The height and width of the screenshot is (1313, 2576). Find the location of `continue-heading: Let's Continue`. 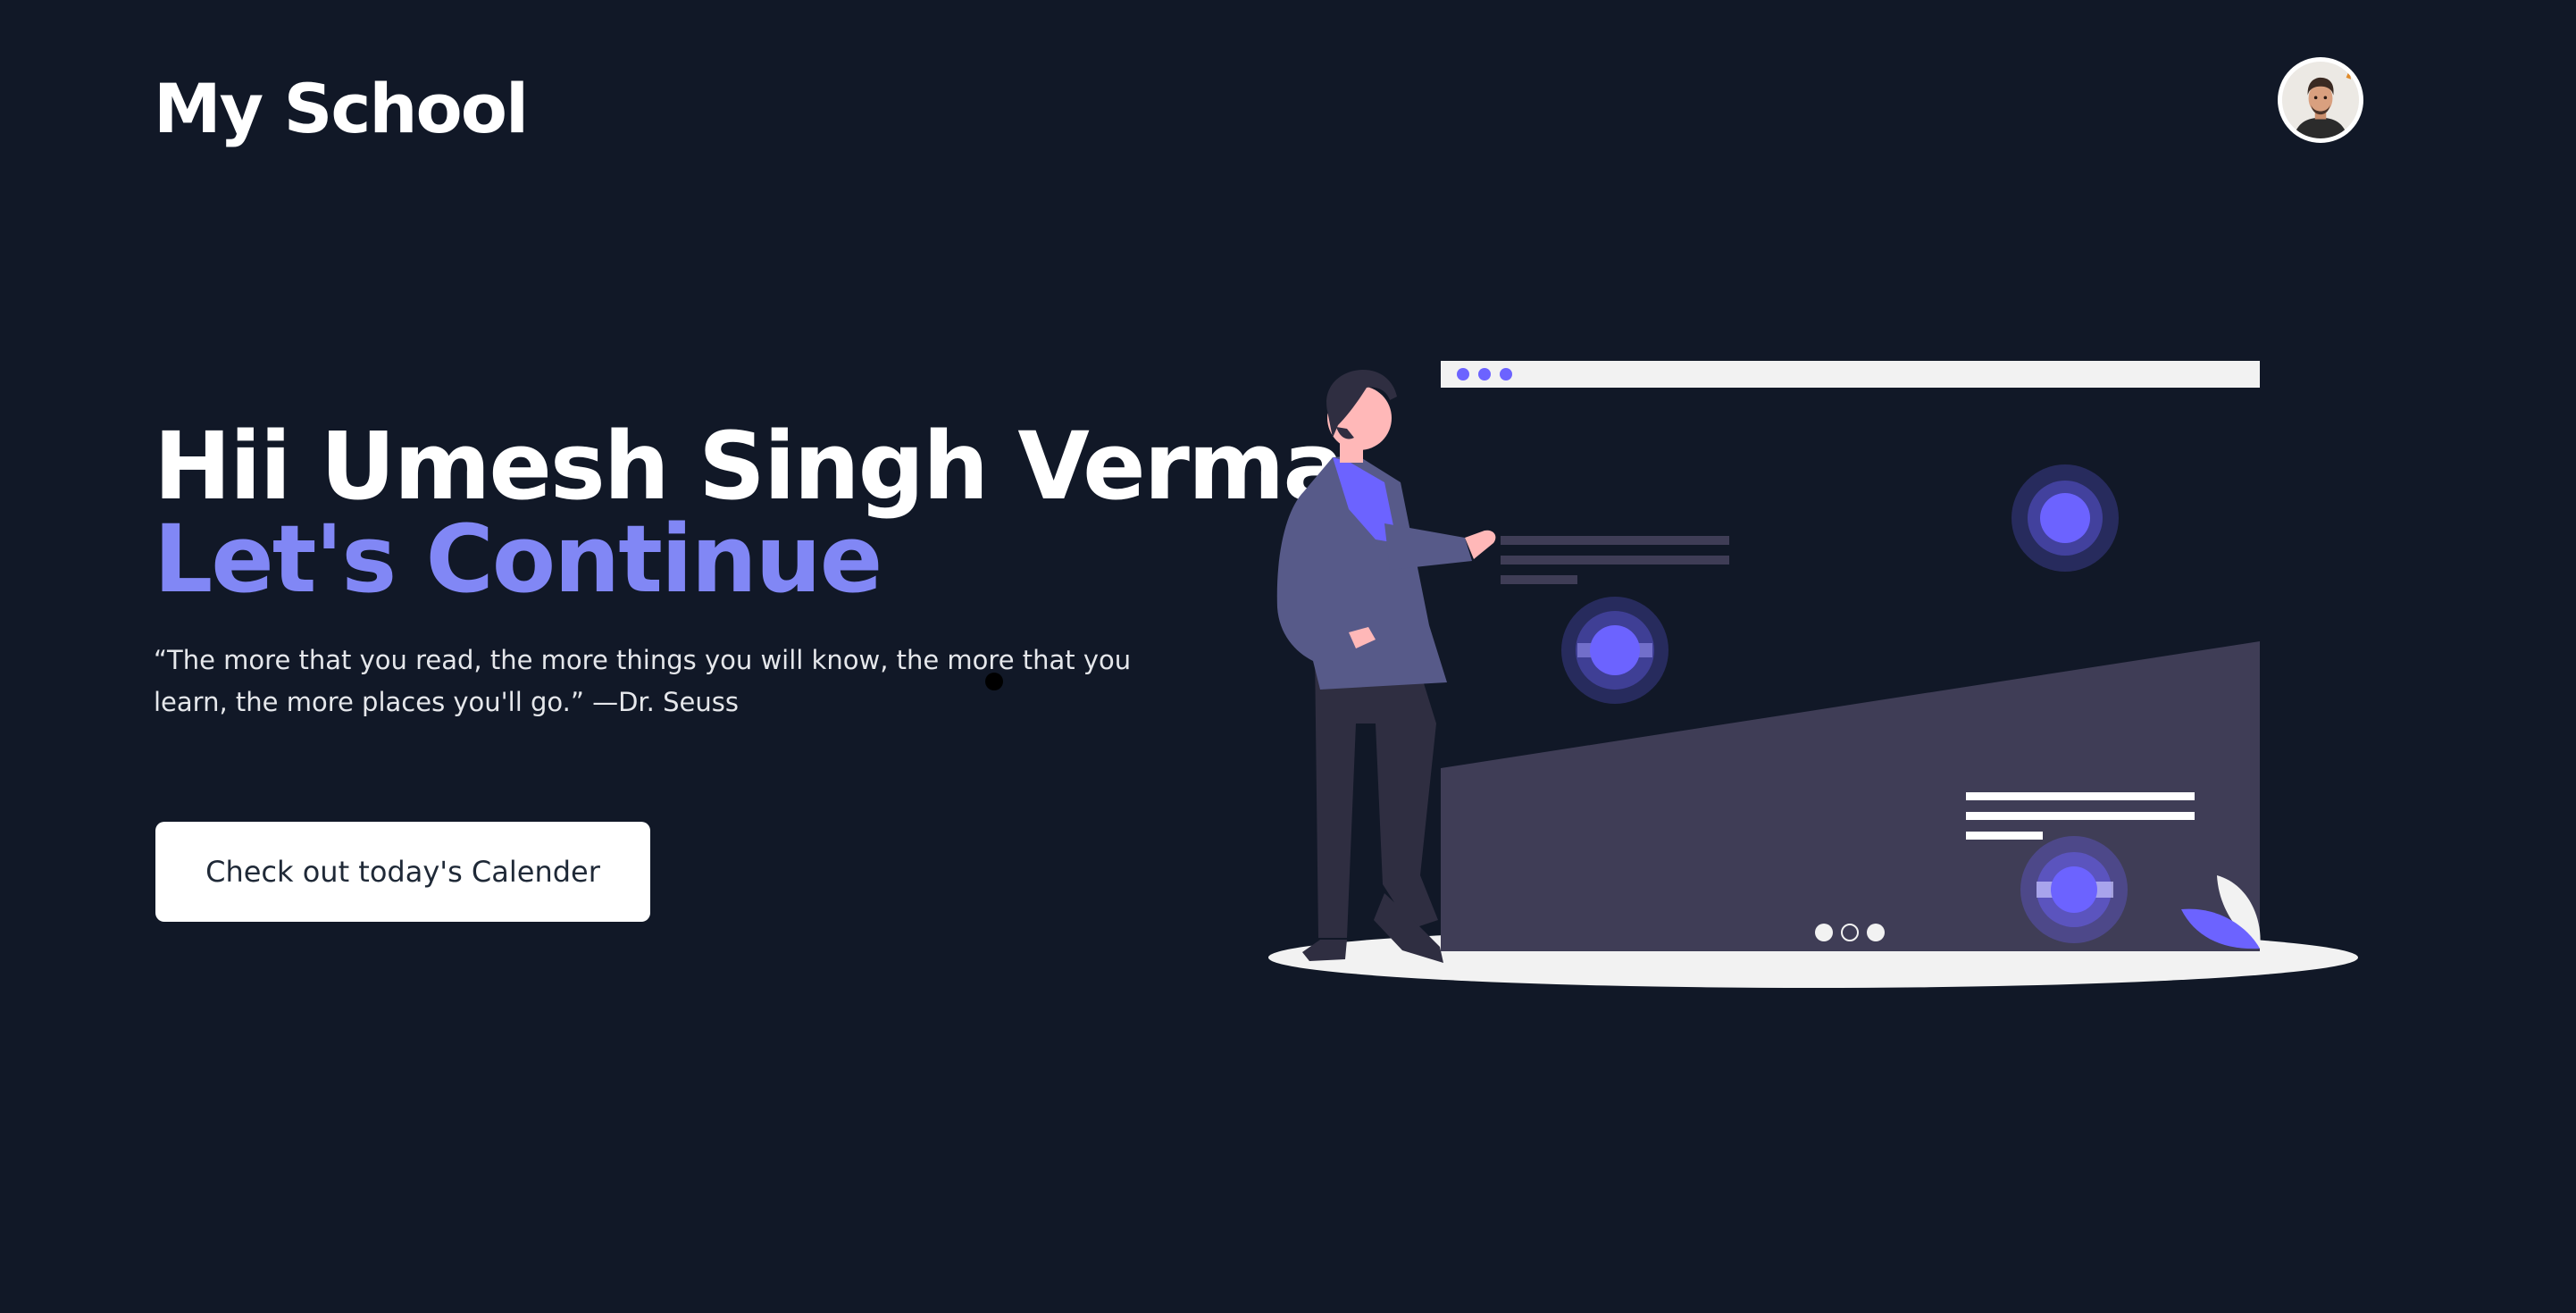

continue-heading: Let's Continue is located at coordinates (518, 559).